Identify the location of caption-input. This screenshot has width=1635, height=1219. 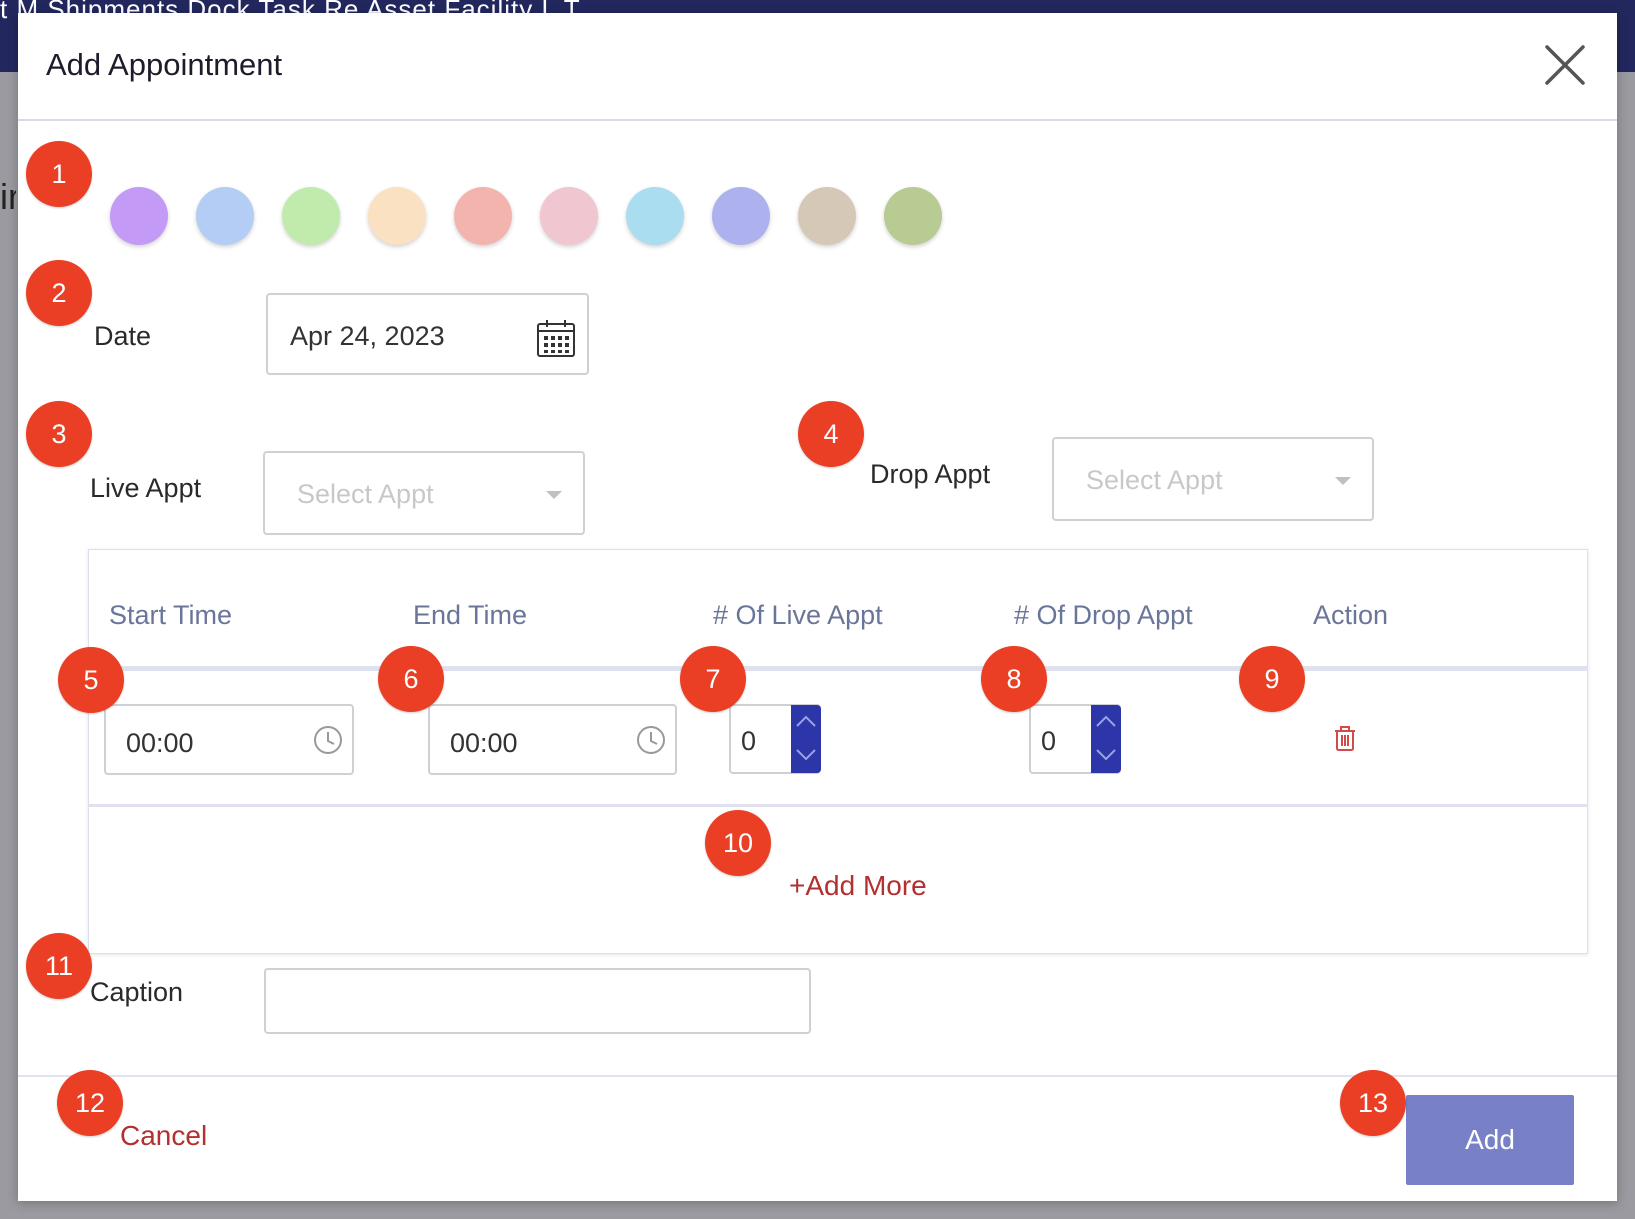
(537, 1001).